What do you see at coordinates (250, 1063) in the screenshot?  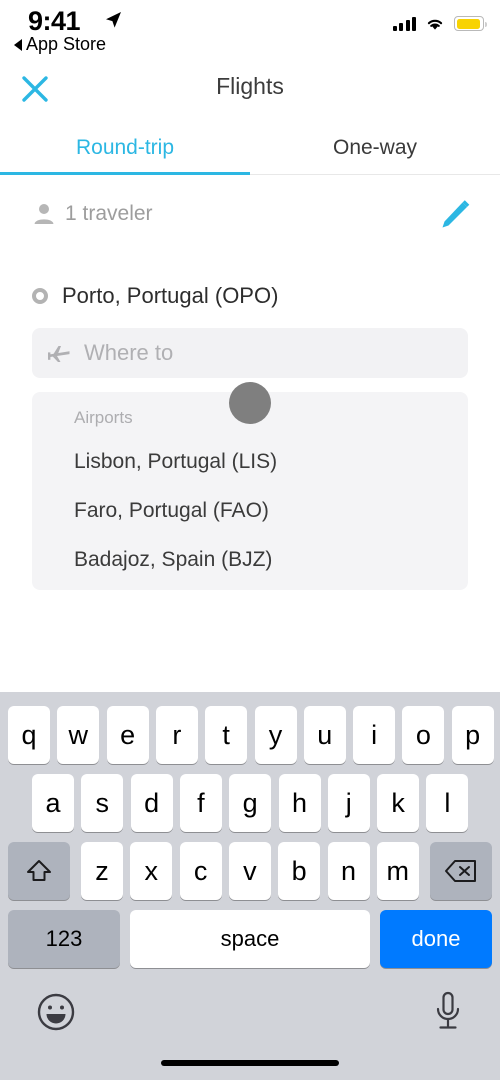 I see `home-indicator` at bounding box center [250, 1063].